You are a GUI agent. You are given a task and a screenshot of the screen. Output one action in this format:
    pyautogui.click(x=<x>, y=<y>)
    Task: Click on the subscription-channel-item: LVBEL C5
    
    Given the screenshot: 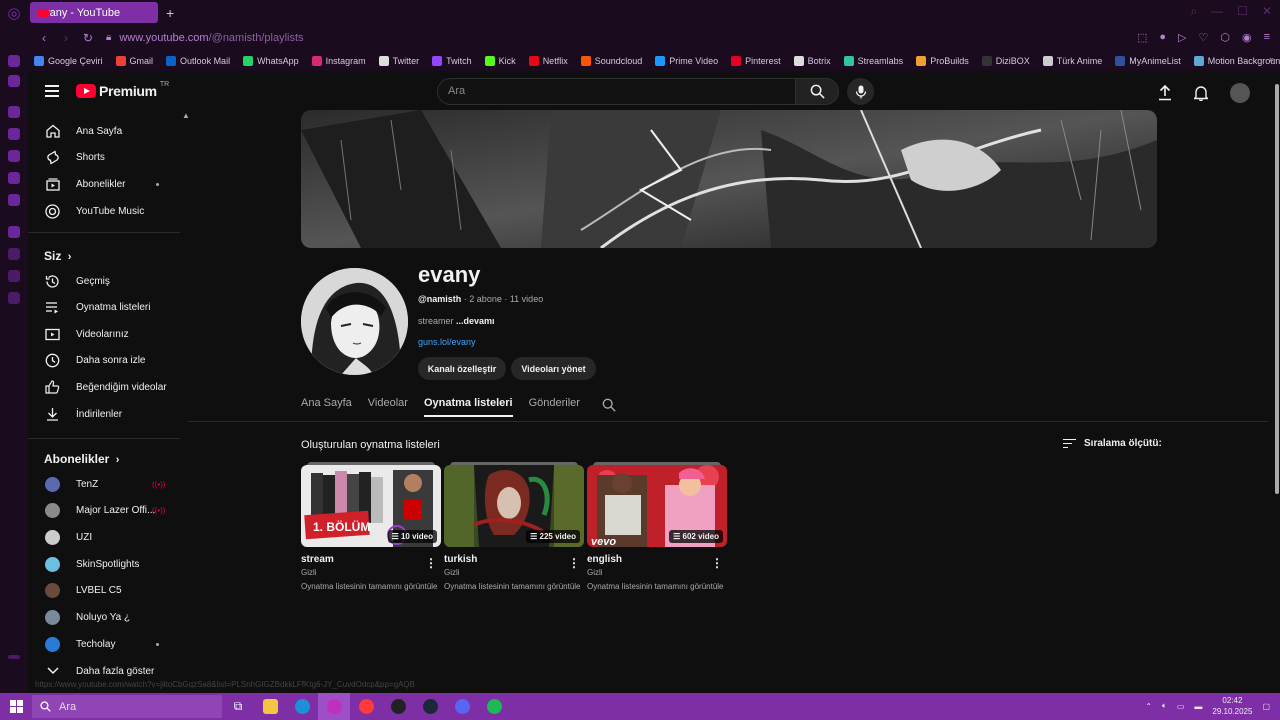 What is the action you would take?
    pyautogui.click(x=104, y=591)
    